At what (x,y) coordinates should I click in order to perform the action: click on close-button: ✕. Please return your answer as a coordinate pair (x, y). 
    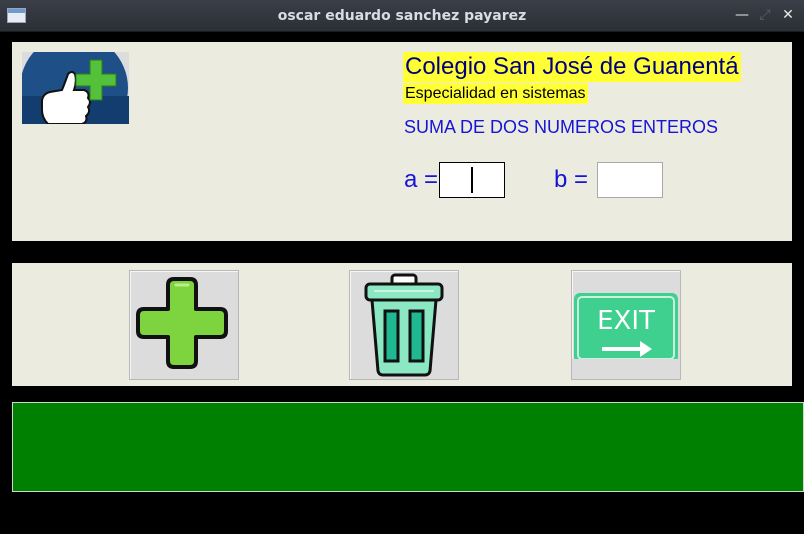
    Looking at the image, I should click on (788, 15).